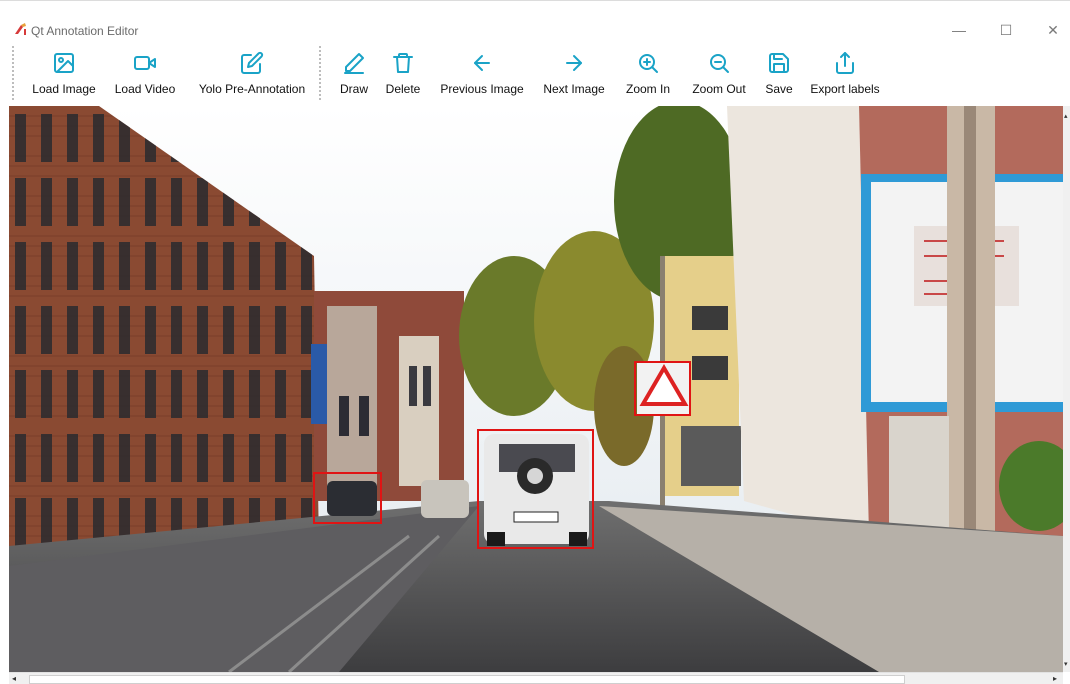  I want to click on yolo-pre-annotation-button: Yolo Pre-Annotation, so click(252, 73).